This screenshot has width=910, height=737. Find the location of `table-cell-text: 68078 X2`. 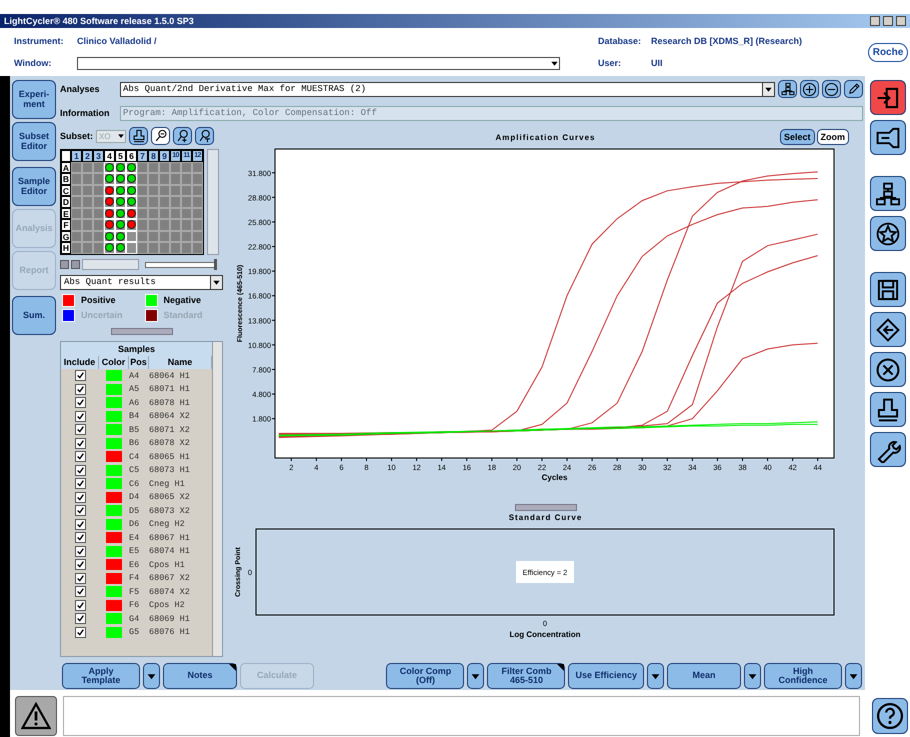

table-cell-text: 68078 X2 is located at coordinates (170, 443).